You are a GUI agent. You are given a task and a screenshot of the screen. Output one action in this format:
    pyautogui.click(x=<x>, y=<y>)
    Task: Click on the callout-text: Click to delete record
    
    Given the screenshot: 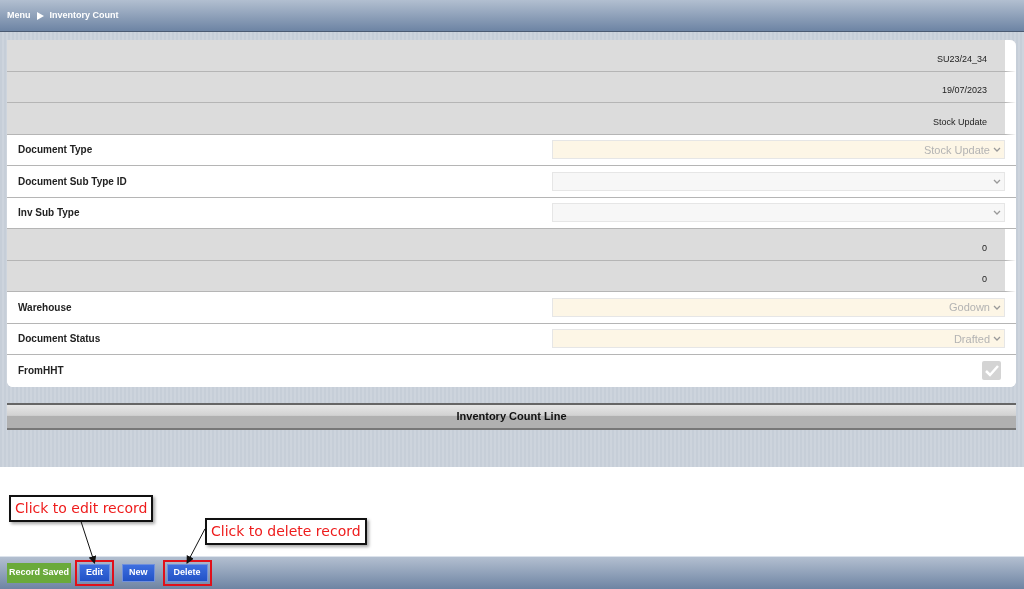 What is the action you would take?
    pyautogui.click(x=286, y=531)
    